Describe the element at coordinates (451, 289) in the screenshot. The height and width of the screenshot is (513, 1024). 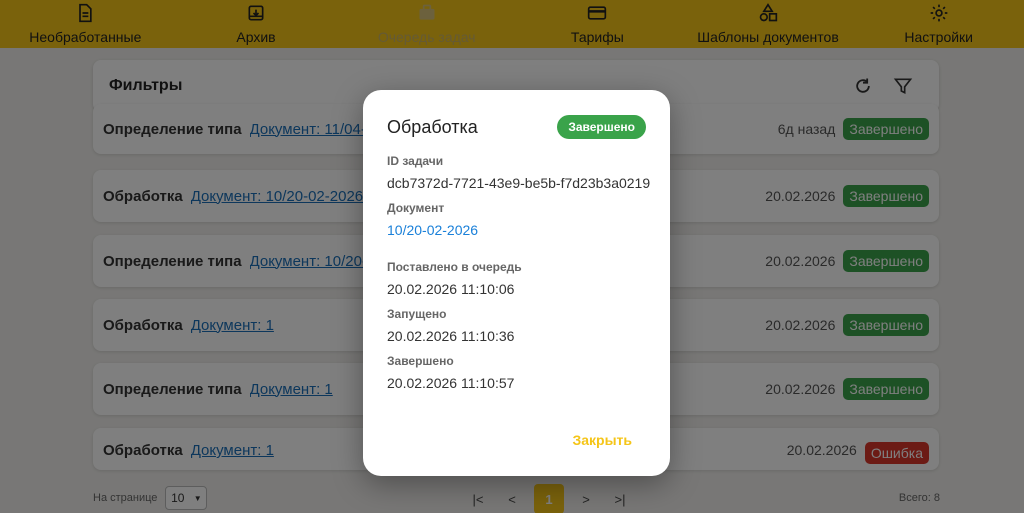
I see `queued-value: 20.02.2026 11:10:06` at that location.